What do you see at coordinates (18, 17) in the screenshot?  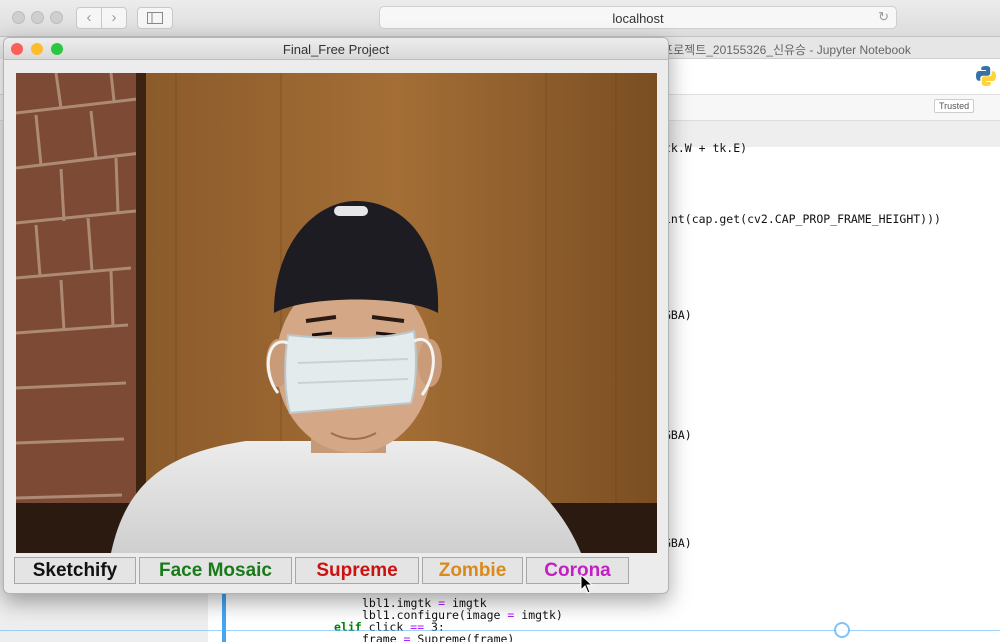 I see `browser-close-dot` at bounding box center [18, 17].